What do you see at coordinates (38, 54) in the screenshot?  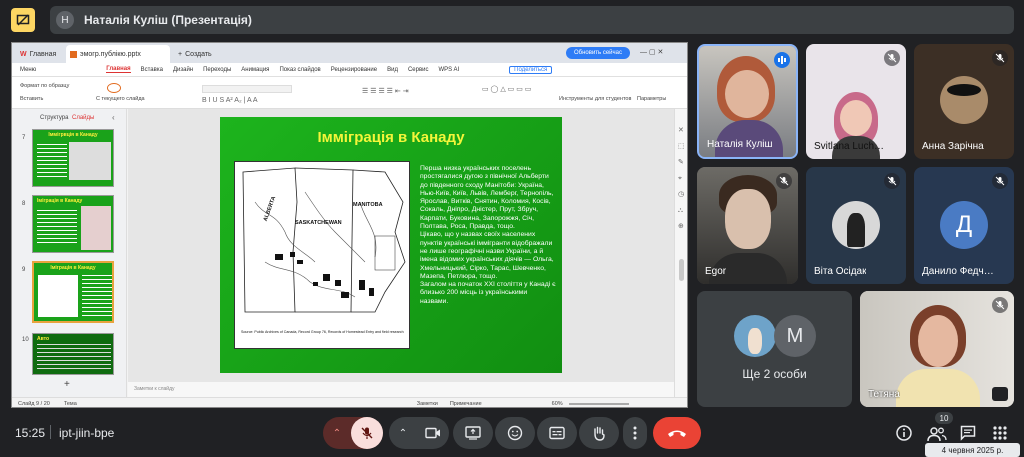 I see `tab-home: W Главная` at bounding box center [38, 54].